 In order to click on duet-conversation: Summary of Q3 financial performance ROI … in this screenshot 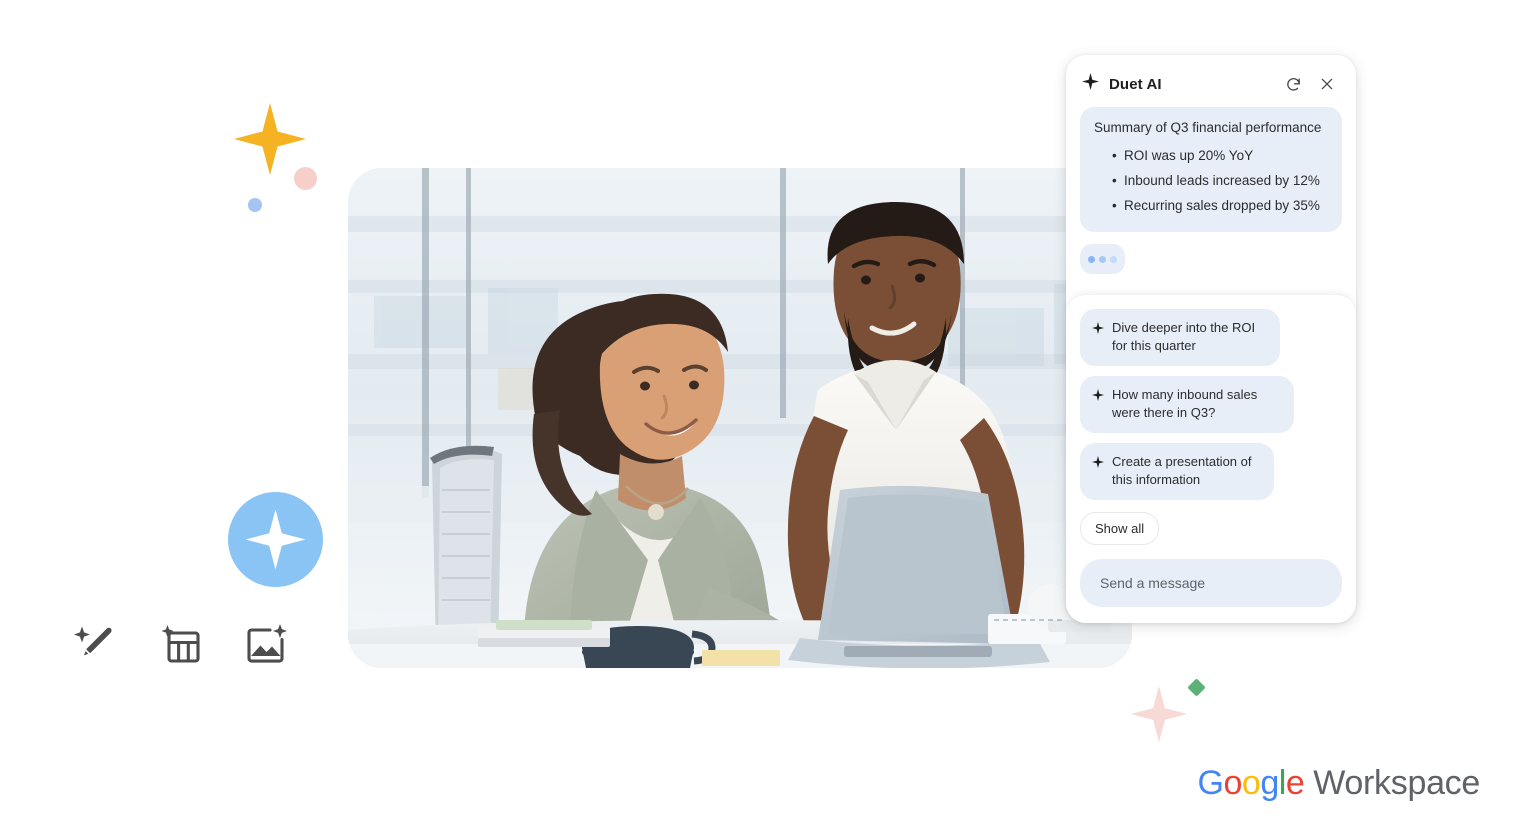, I will do `click(1211, 193)`.